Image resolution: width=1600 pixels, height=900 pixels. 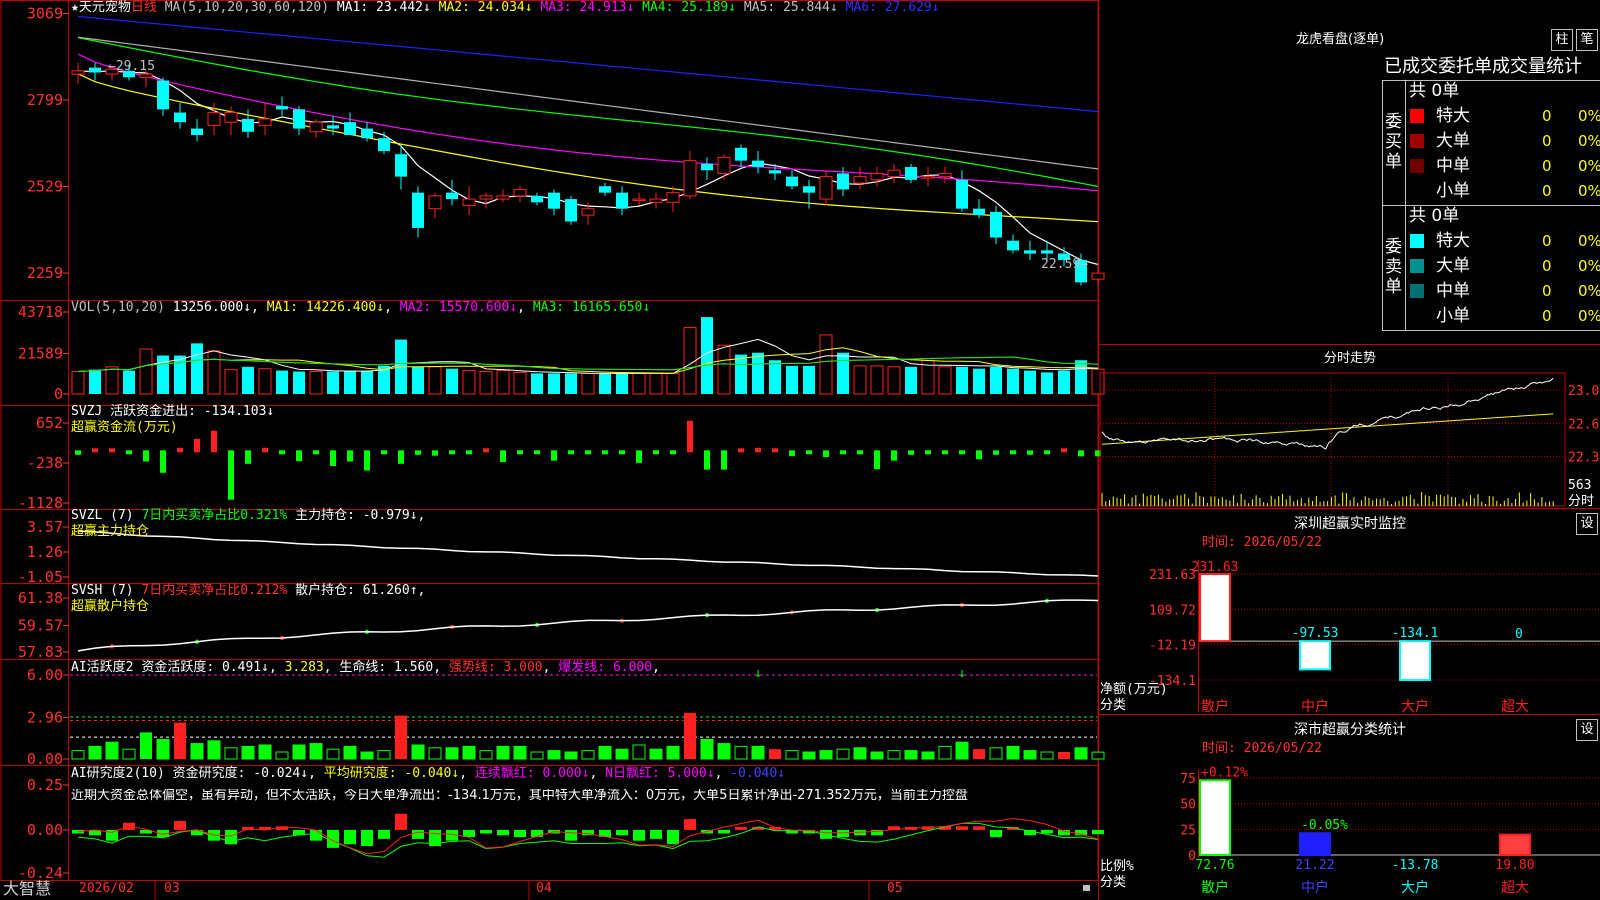 What do you see at coordinates (1492, 67) in the screenshot?
I see `stats-tab-header: 已成交委托单成交量统计` at bounding box center [1492, 67].